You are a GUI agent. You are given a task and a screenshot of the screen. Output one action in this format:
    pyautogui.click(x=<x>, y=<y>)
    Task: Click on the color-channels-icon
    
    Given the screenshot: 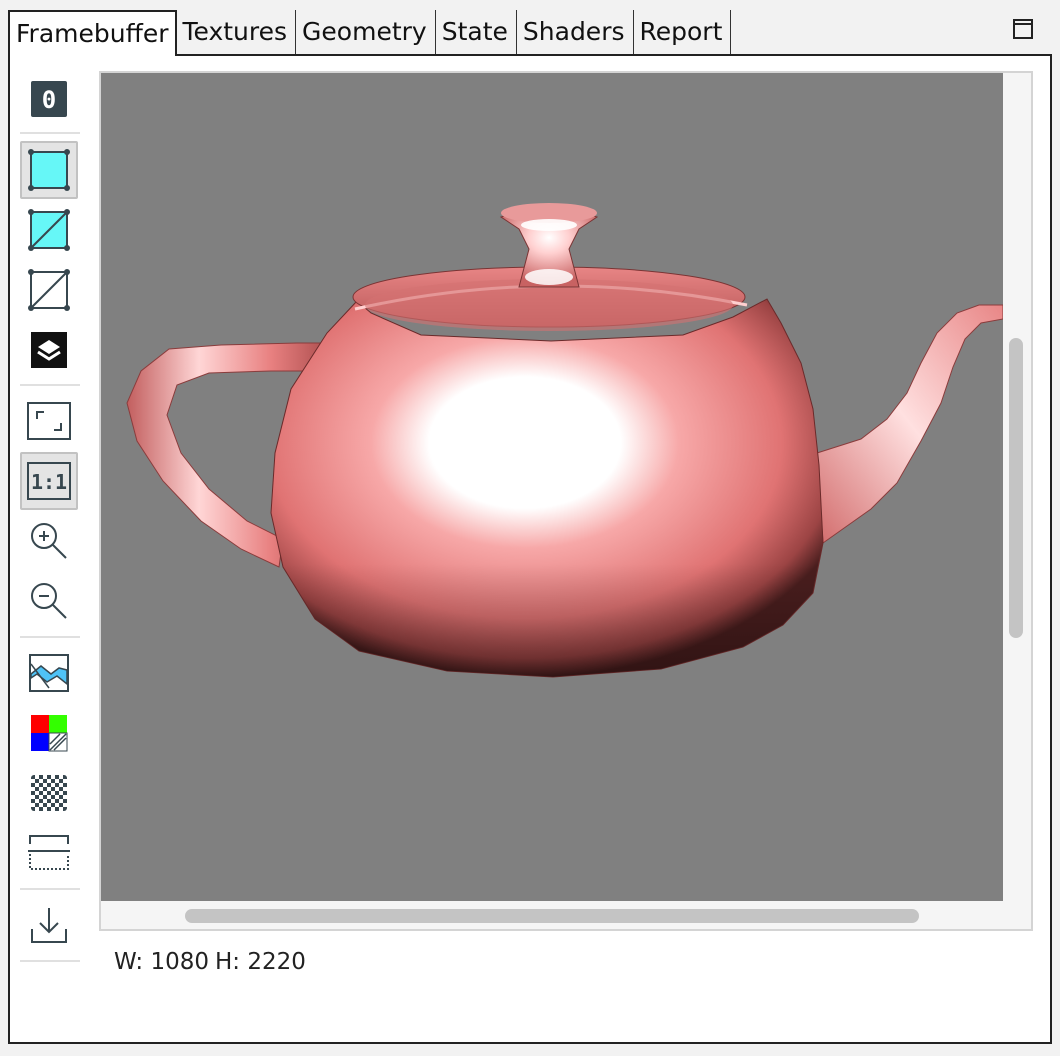 What is the action you would take?
    pyautogui.click(x=49, y=733)
    